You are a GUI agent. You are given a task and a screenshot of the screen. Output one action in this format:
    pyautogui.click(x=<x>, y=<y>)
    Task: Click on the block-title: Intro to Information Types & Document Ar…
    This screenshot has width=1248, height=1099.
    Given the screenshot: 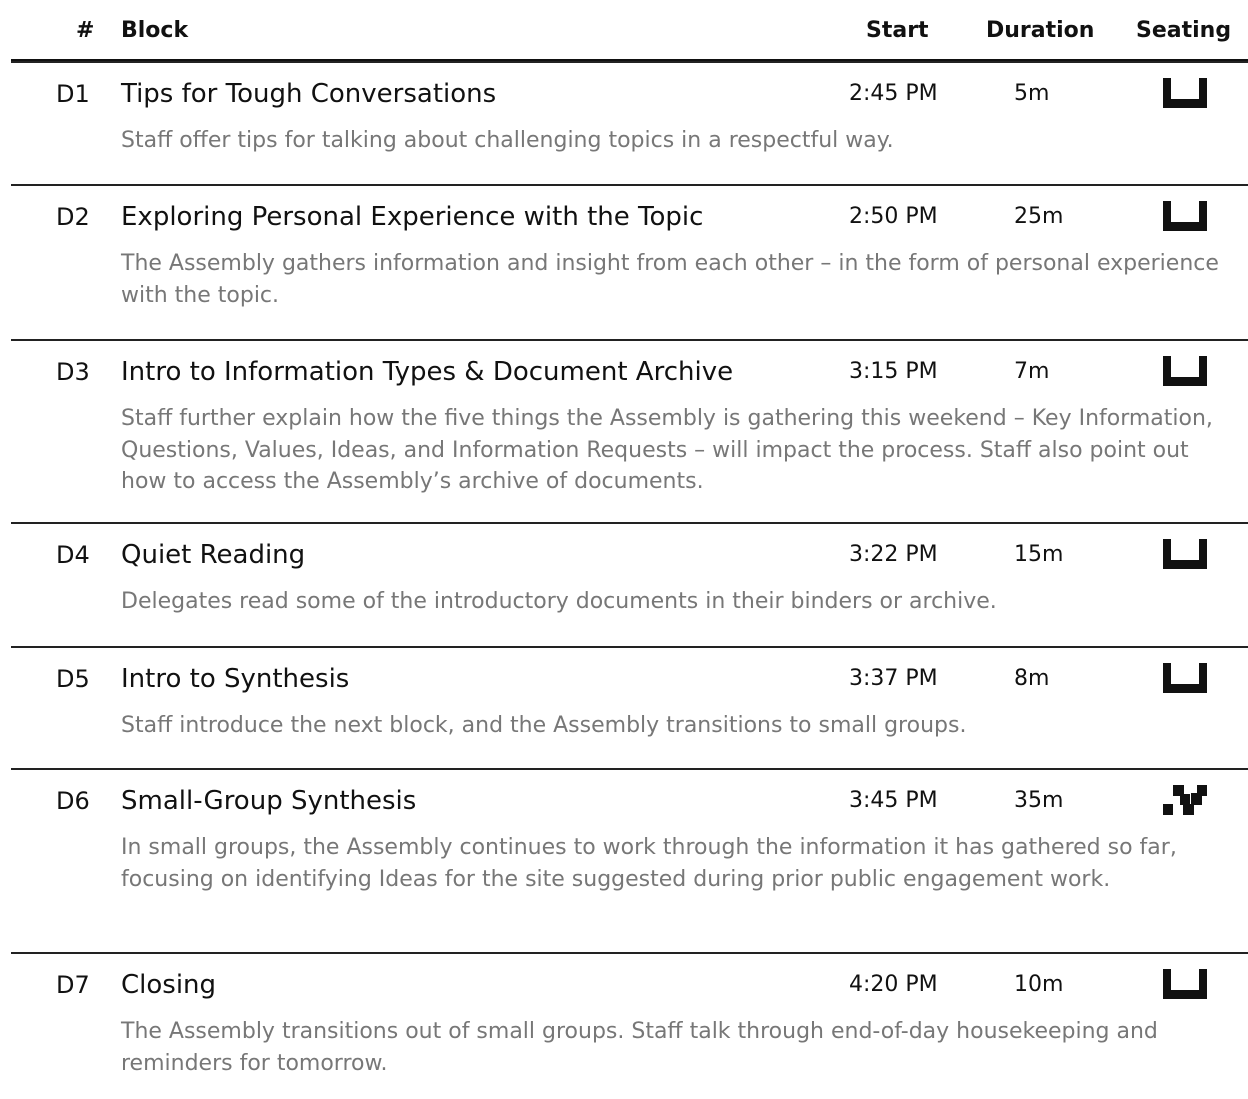 What is the action you would take?
    pyautogui.click(x=427, y=372)
    